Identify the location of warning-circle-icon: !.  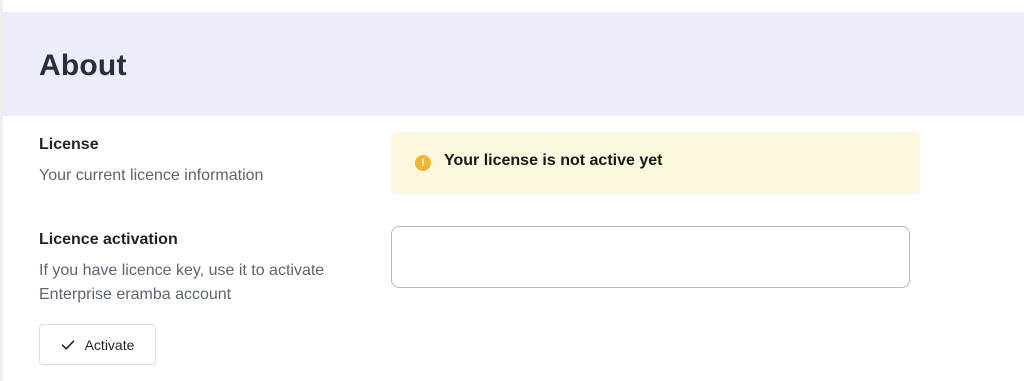
(423, 163).